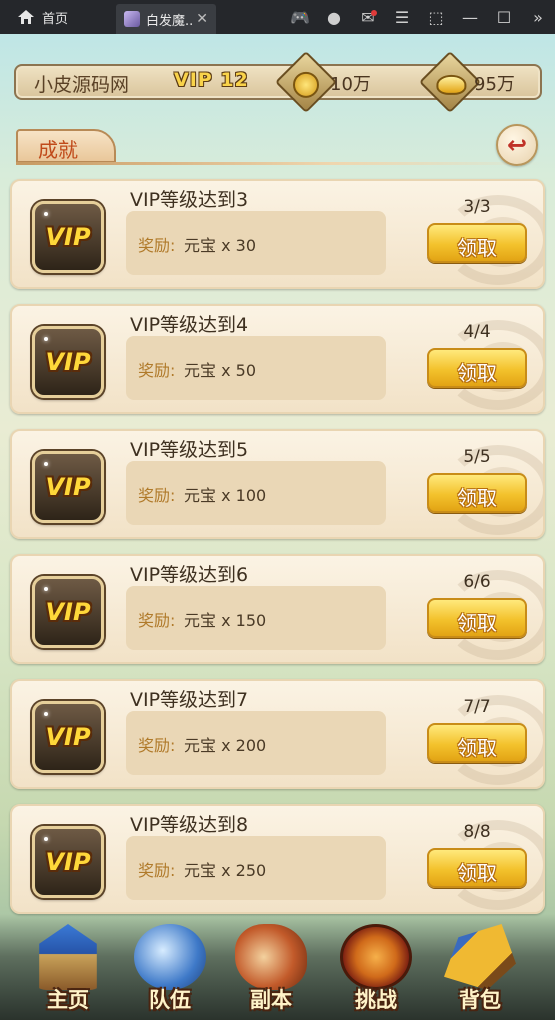 This screenshot has width=555, height=1020. I want to click on nav-team-label: 队伍, so click(170, 1000).